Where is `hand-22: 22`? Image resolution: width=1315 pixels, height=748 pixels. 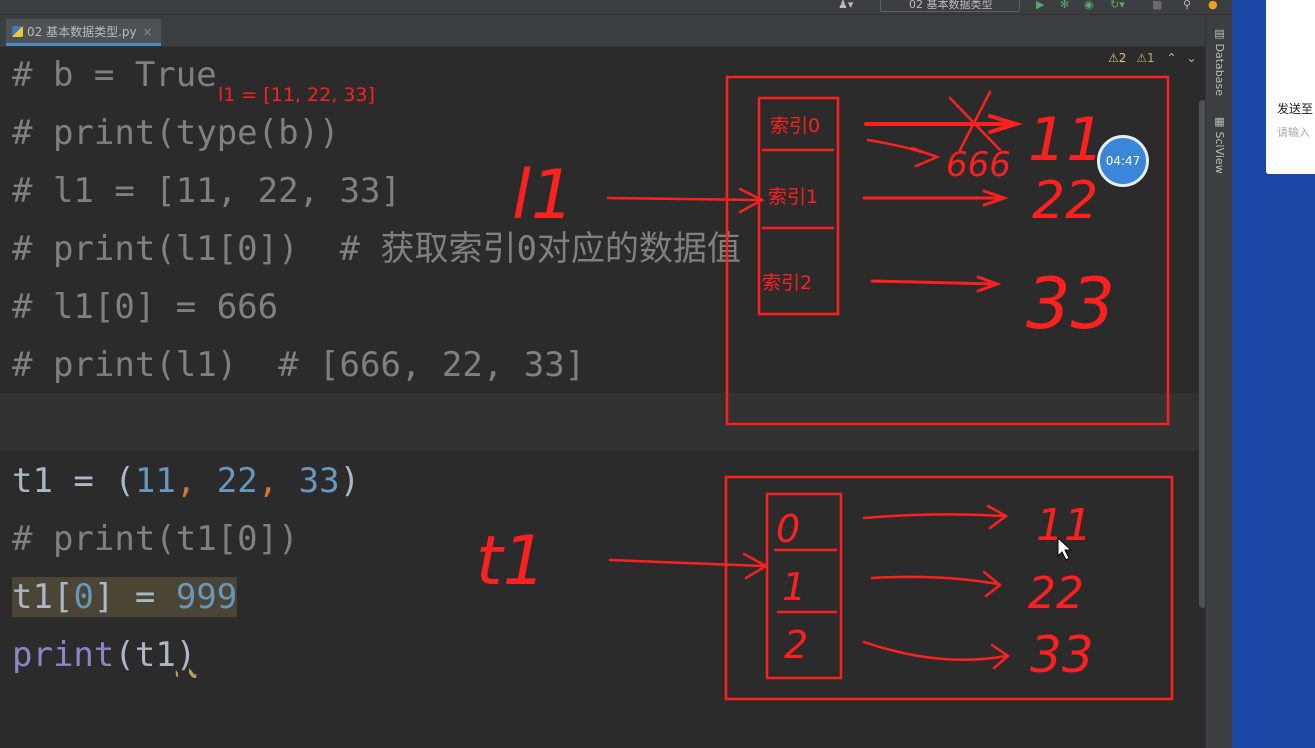
hand-22: 22 is located at coordinates (1065, 201).